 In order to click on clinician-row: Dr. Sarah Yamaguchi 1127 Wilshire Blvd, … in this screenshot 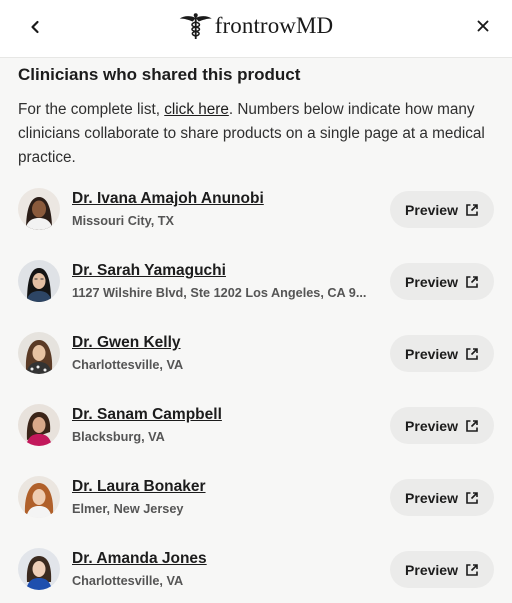, I will do `click(256, 296)`.